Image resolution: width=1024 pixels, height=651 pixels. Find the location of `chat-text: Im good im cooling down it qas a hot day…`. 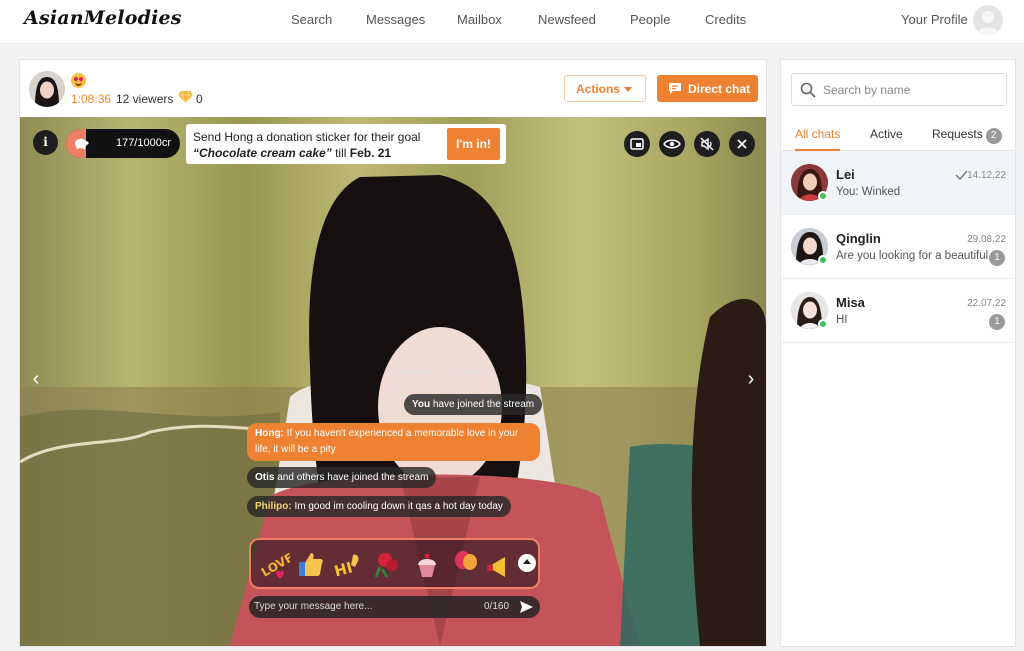

chat-text: Im good im cooling down it qas a hot day… is located at coordinates (397, 506).